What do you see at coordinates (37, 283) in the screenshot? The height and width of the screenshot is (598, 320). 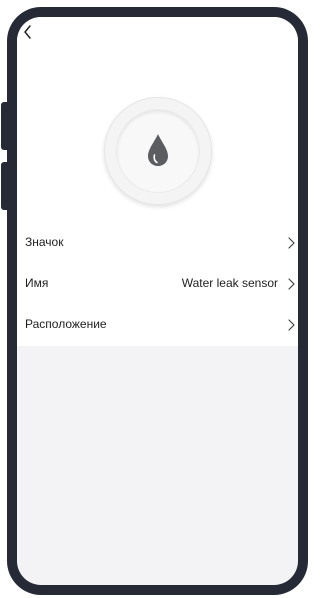 I see `name-setting-label: Имя` at bounding box center [37, 283].